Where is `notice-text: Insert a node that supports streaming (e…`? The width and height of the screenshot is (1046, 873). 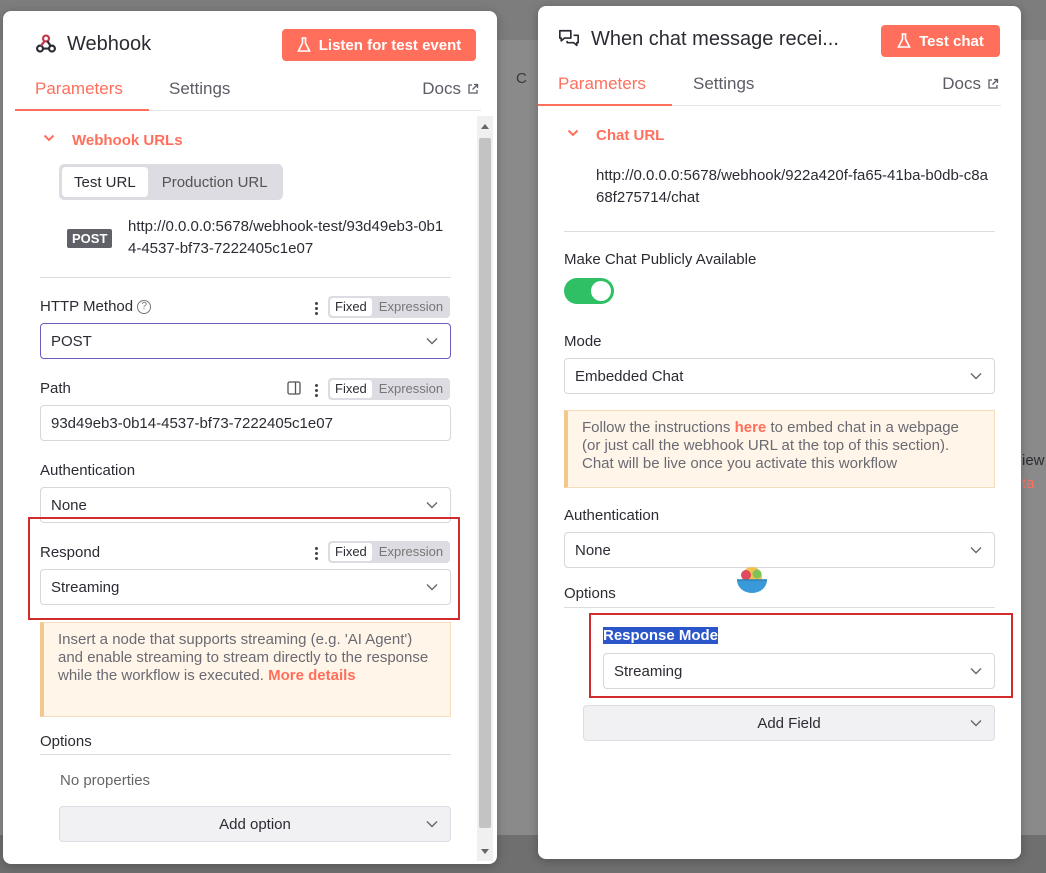
notice-text: Insert a node that supports streaming (e… is located at coordinates (243, 657).